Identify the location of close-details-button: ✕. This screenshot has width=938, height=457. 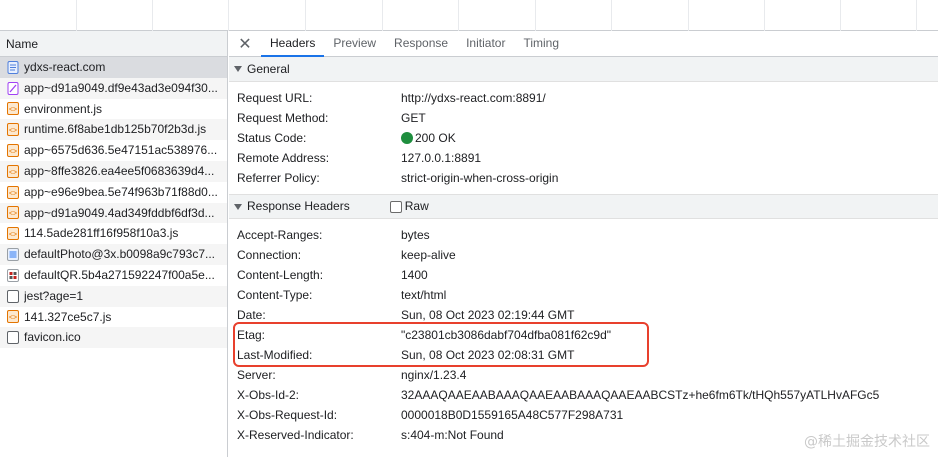
(245, 43).